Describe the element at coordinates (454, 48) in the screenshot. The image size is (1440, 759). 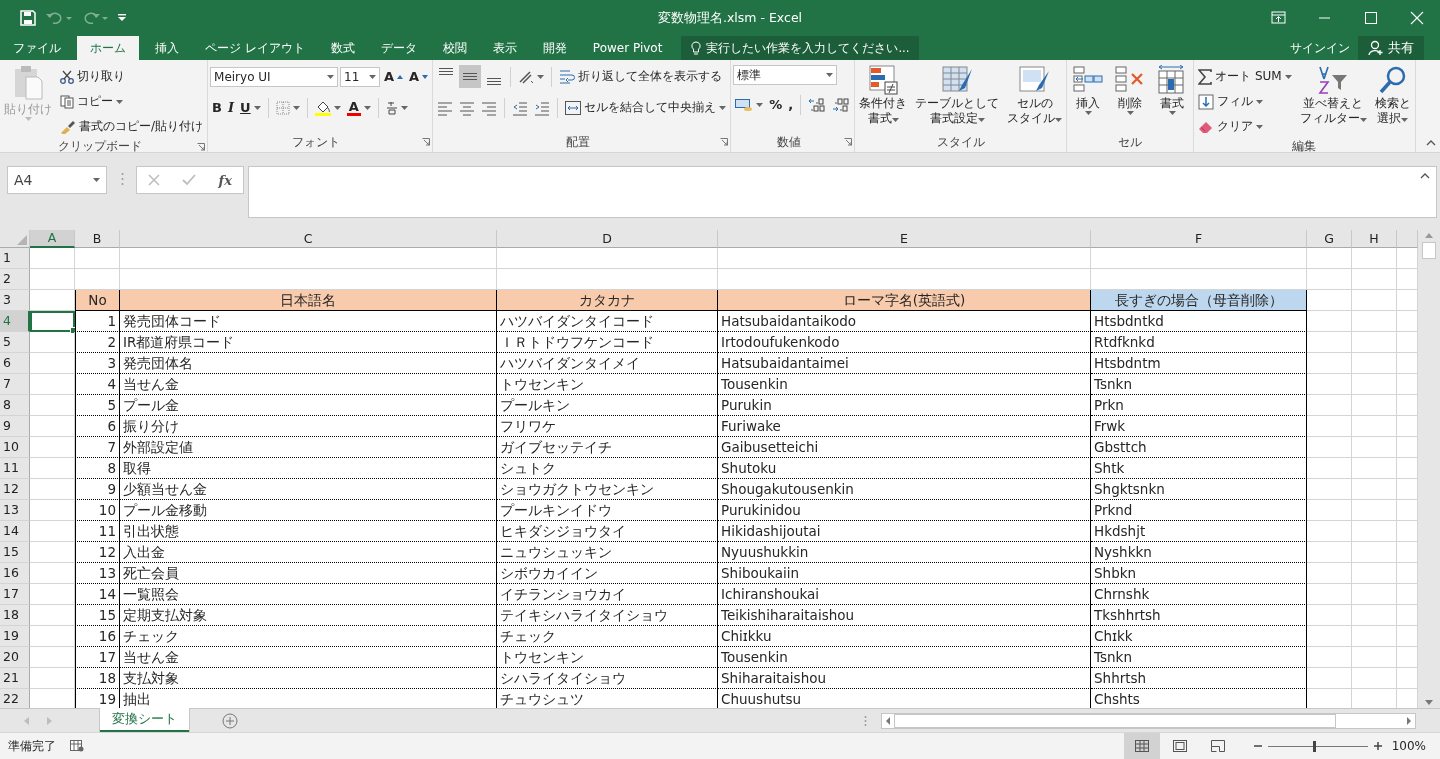
I see `ribbon-tab: 校閲` at that location.